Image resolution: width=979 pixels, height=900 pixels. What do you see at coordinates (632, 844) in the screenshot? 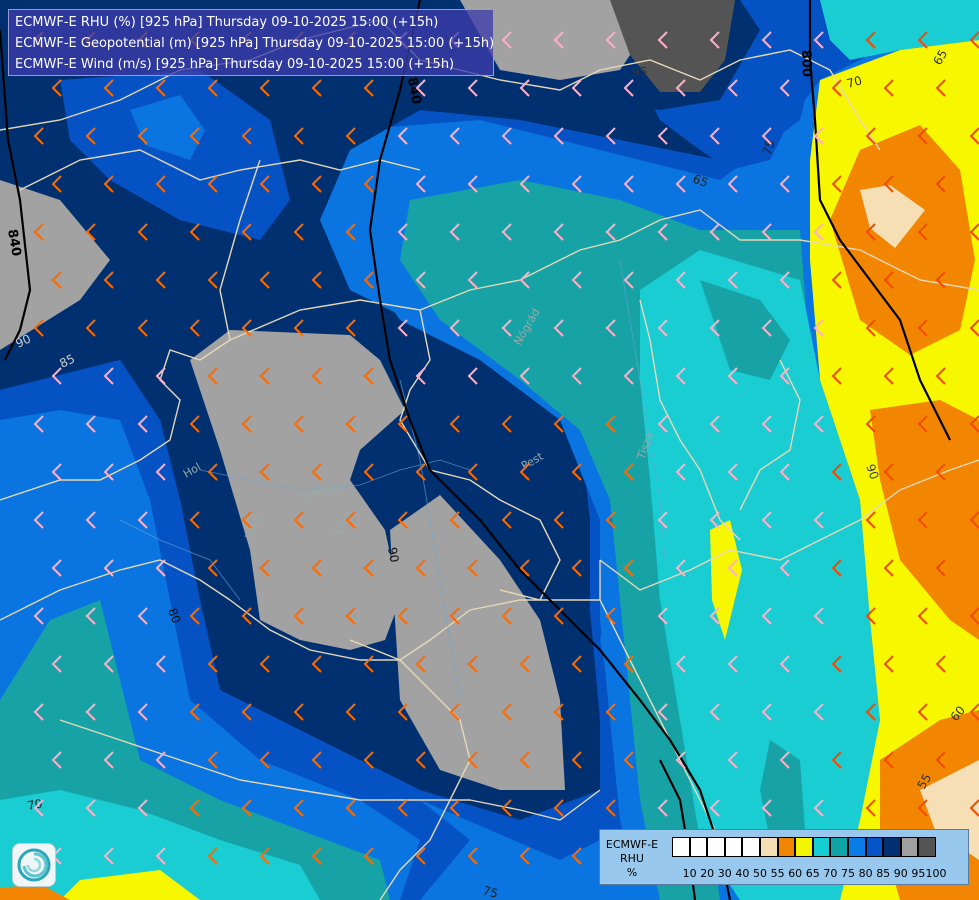
I see `legend-model: ECMWF-E` at bounding box center [632, 844].